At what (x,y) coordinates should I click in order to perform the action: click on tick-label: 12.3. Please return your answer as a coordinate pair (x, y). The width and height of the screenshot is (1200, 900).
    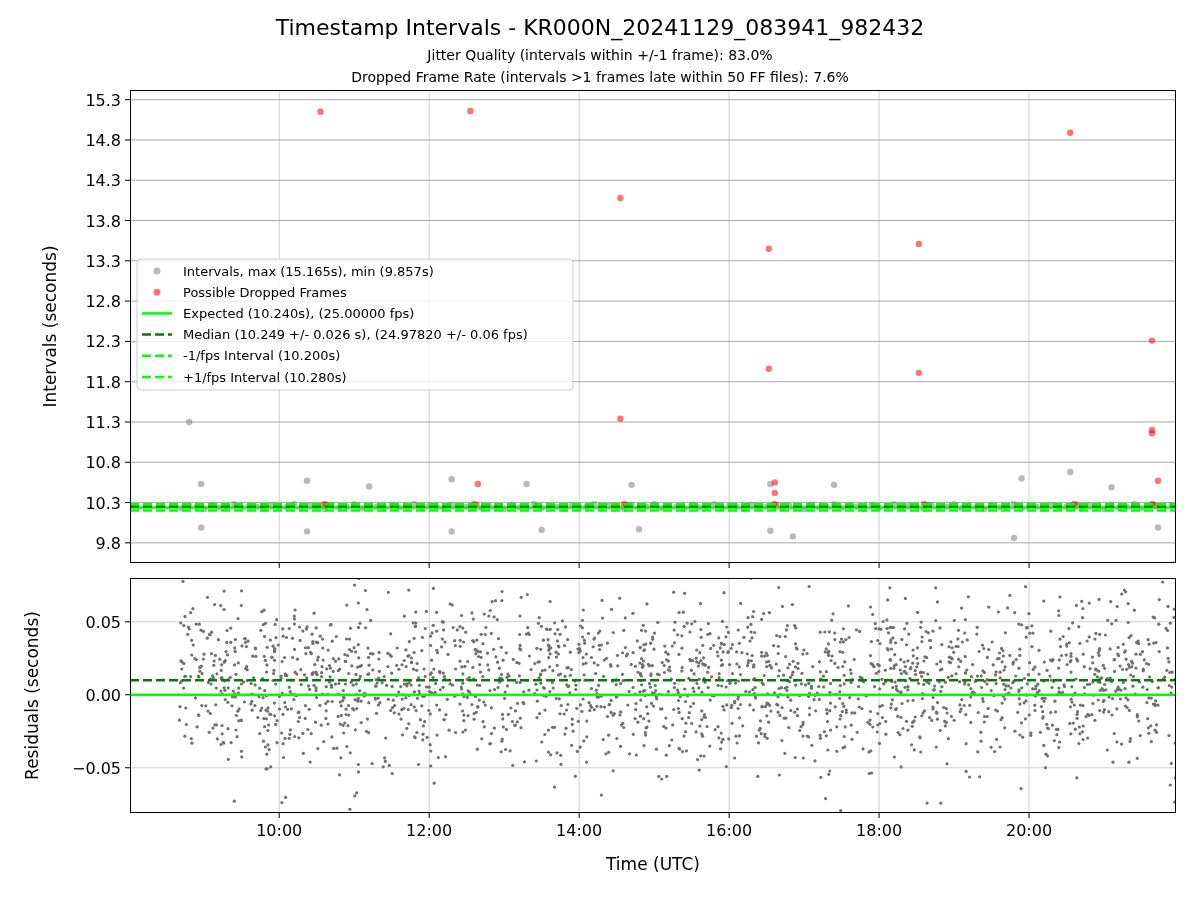
    Looking at the image, I should click on (103, 342).